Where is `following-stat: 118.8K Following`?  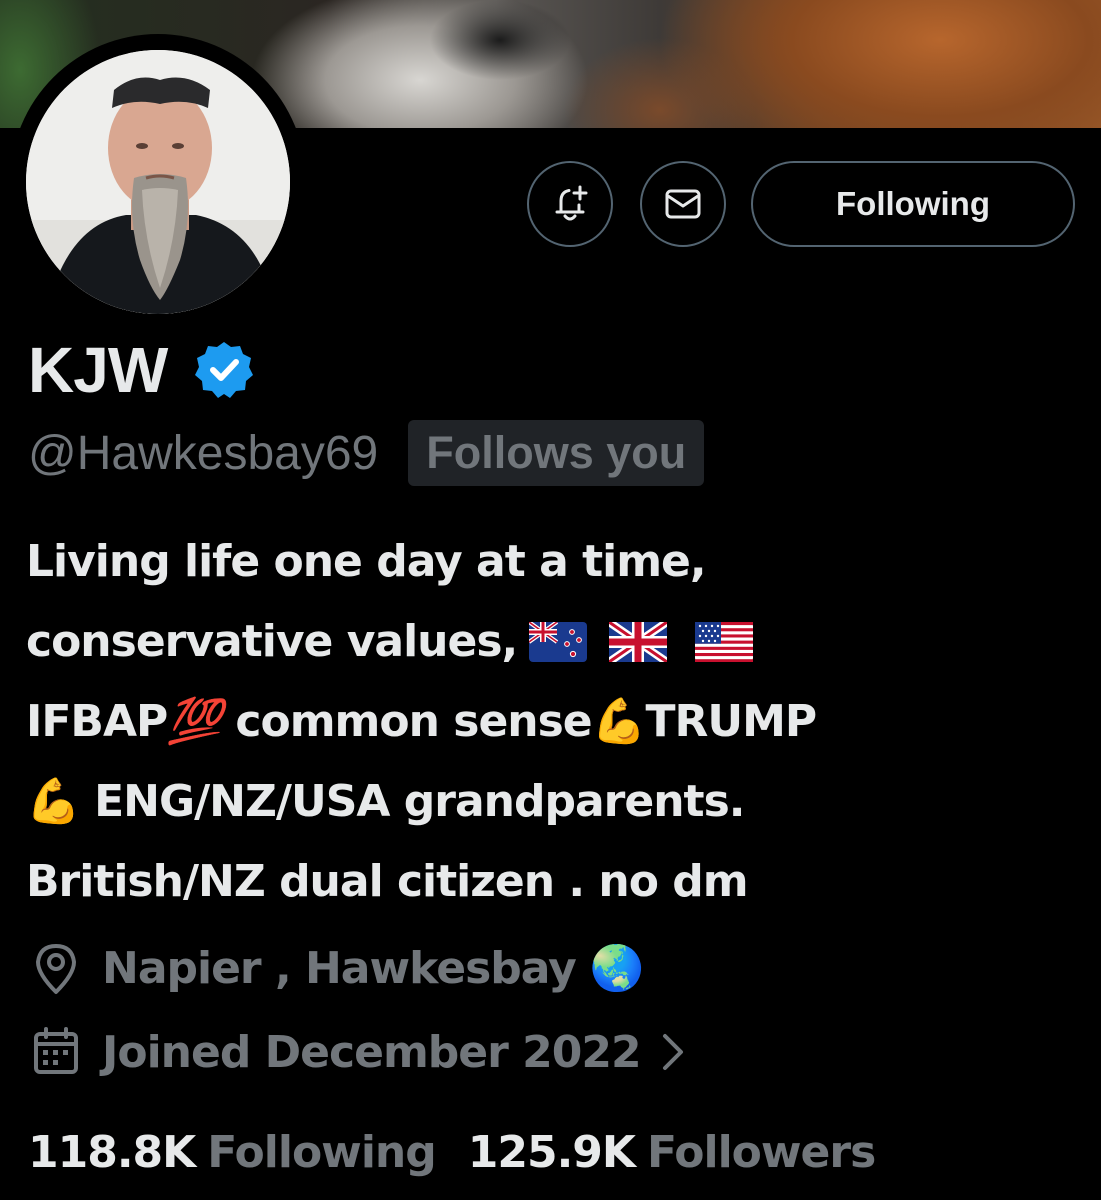
following-stat: 118.8K Following is located at coordinates (232, 1152).